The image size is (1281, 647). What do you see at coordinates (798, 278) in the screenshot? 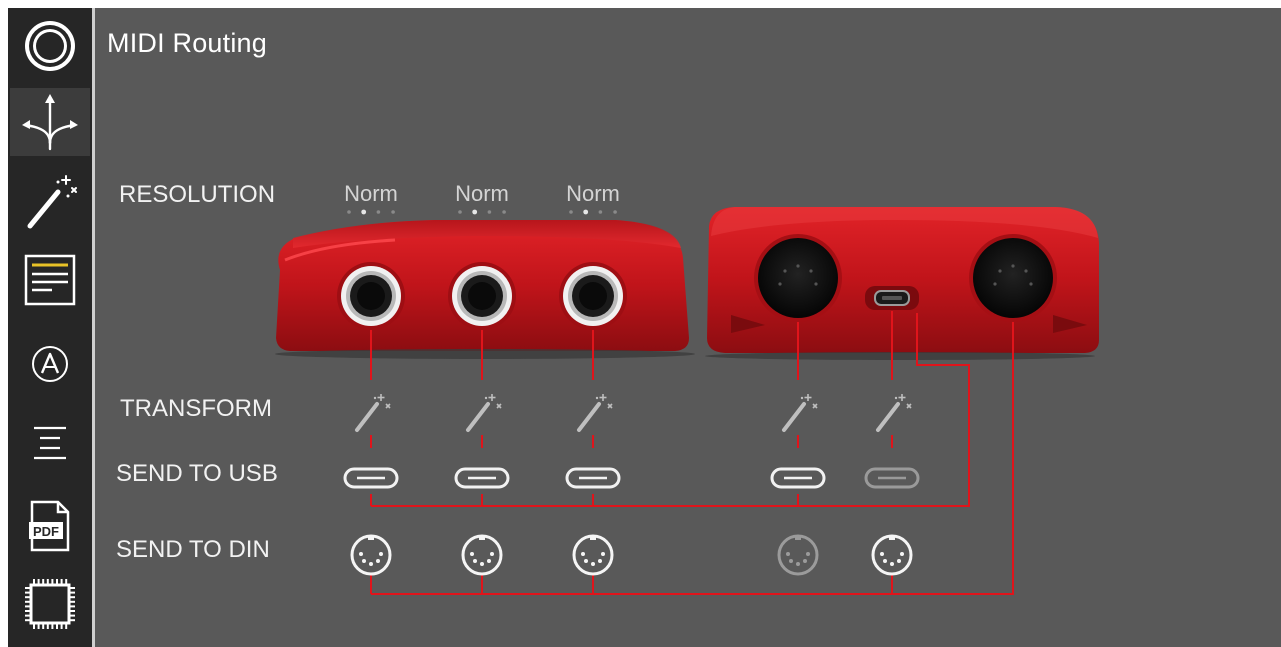
I see `din-in-port` at bounding box center [798, 278].